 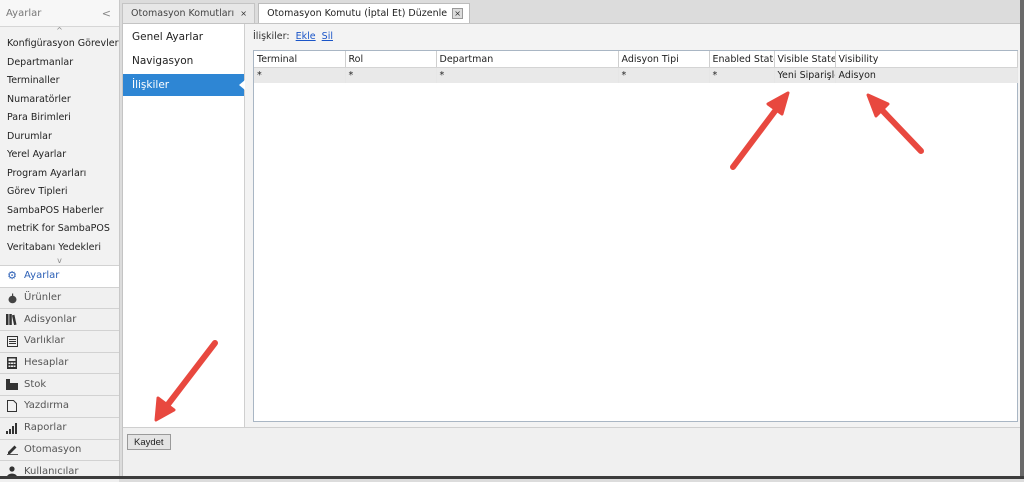 What do you see at coordinates (12, 385) in the screenshot?
I see `stock-icon` at bounding box center [12, 385].